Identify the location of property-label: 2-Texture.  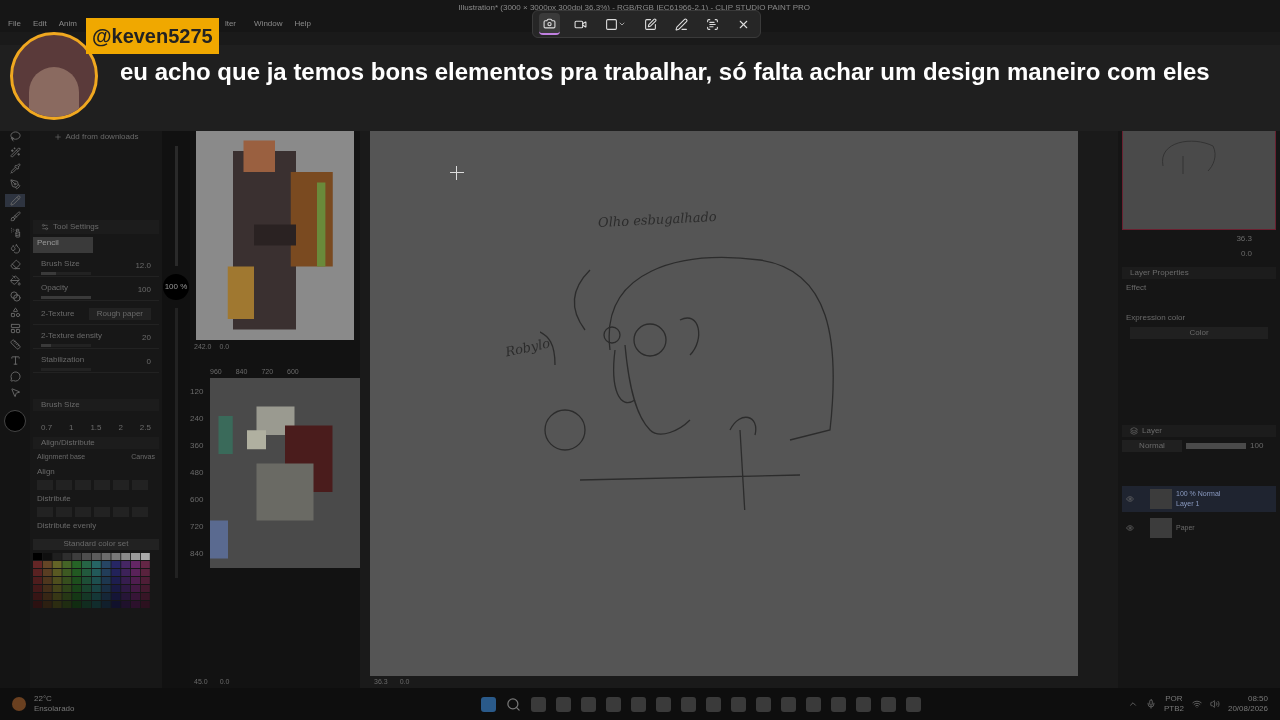
(58, 314).